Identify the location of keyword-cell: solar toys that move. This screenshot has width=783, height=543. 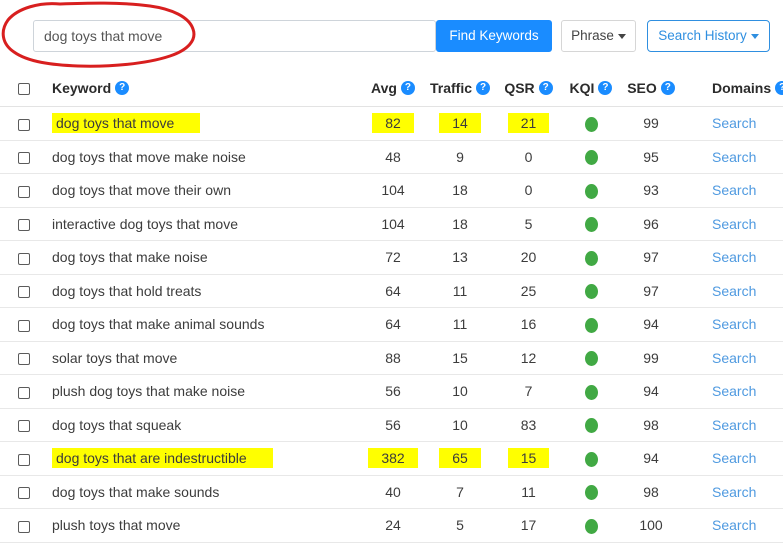
(196, 358).